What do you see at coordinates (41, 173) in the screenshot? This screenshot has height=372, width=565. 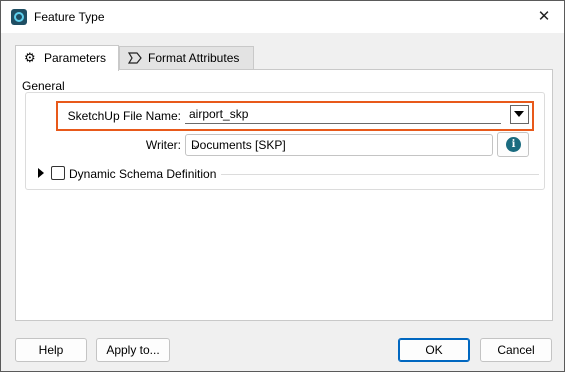 I see `expand-arrow-icon` at bounding box center [41, 173].